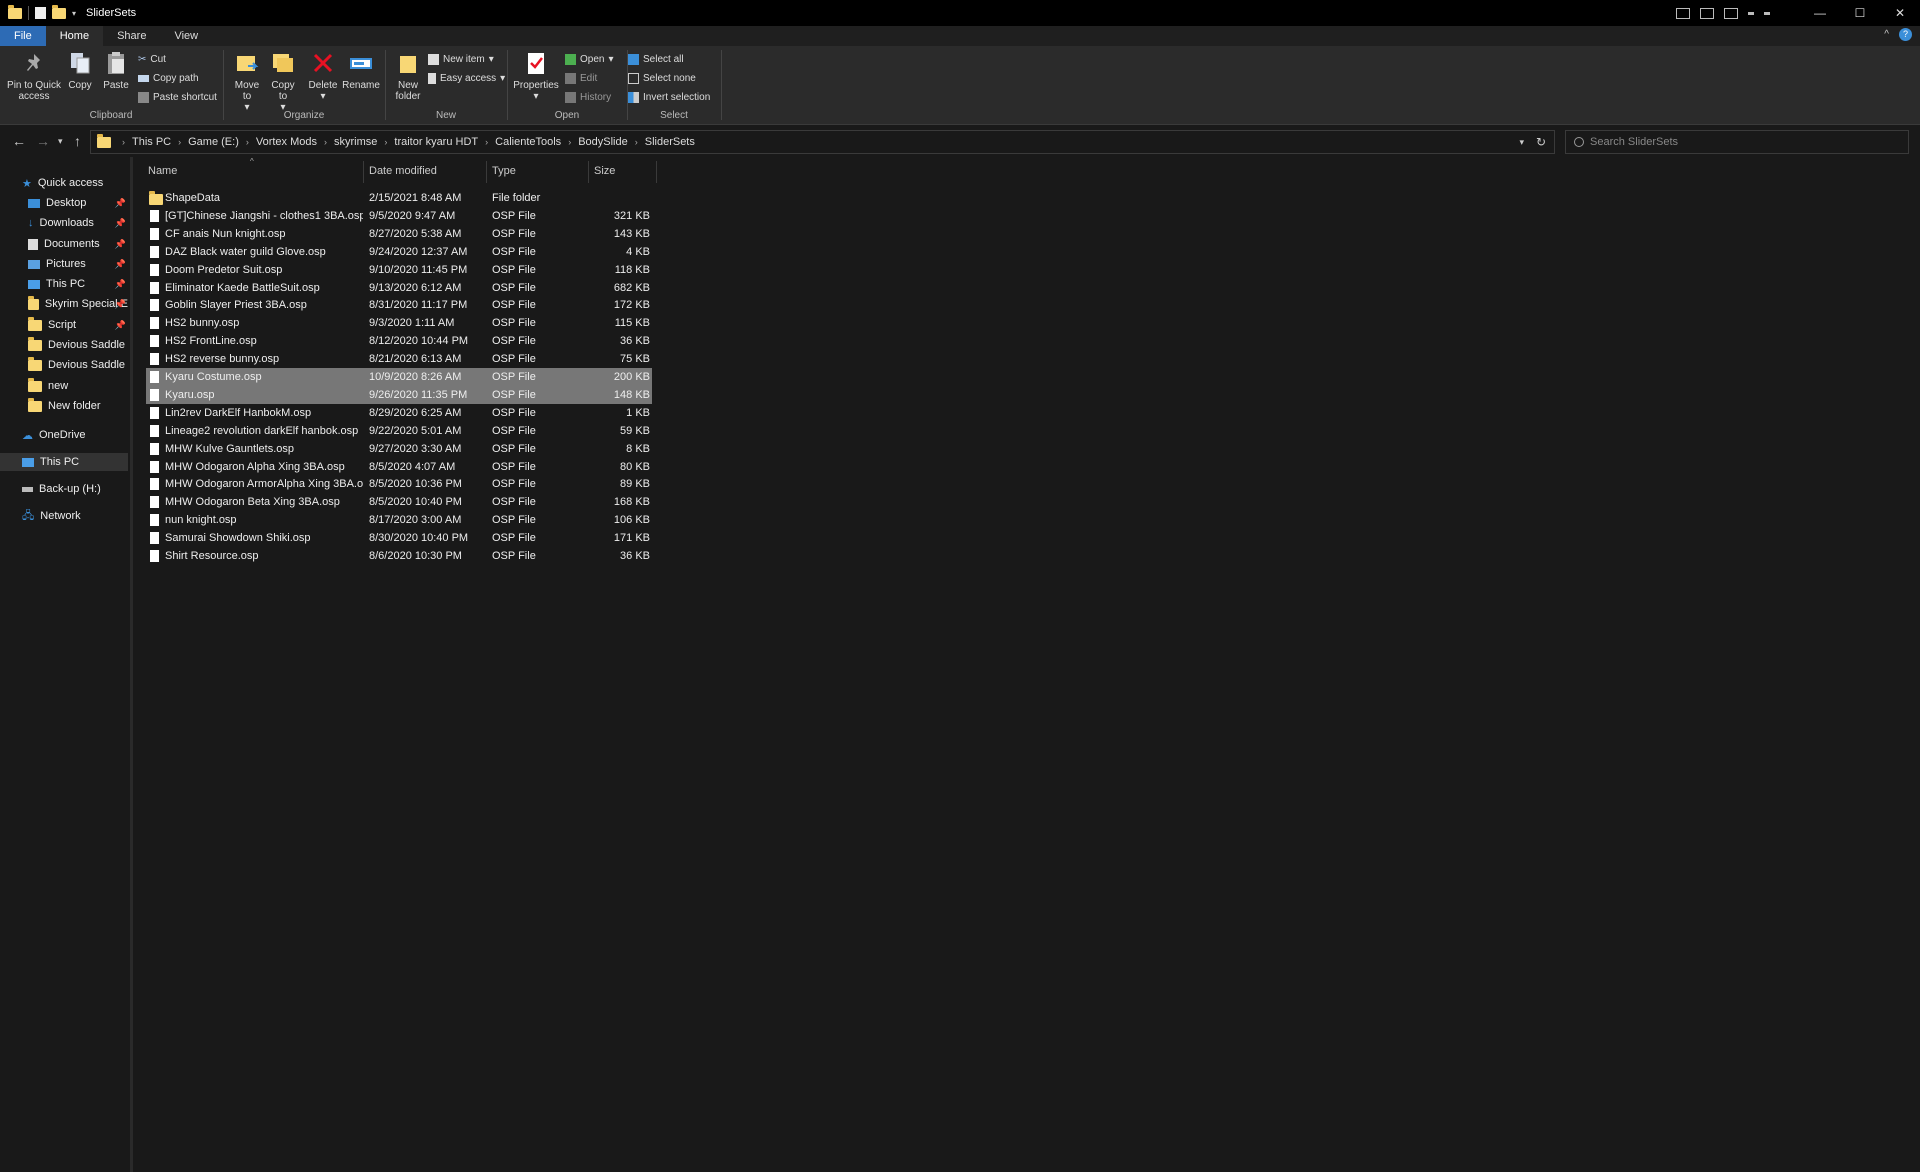 Image resolution: width=1920 pixels, height=1172 pixels. Describe the element at coordinates (537, 171) in the screenshot. I see `column-header-type: Type` at that location.